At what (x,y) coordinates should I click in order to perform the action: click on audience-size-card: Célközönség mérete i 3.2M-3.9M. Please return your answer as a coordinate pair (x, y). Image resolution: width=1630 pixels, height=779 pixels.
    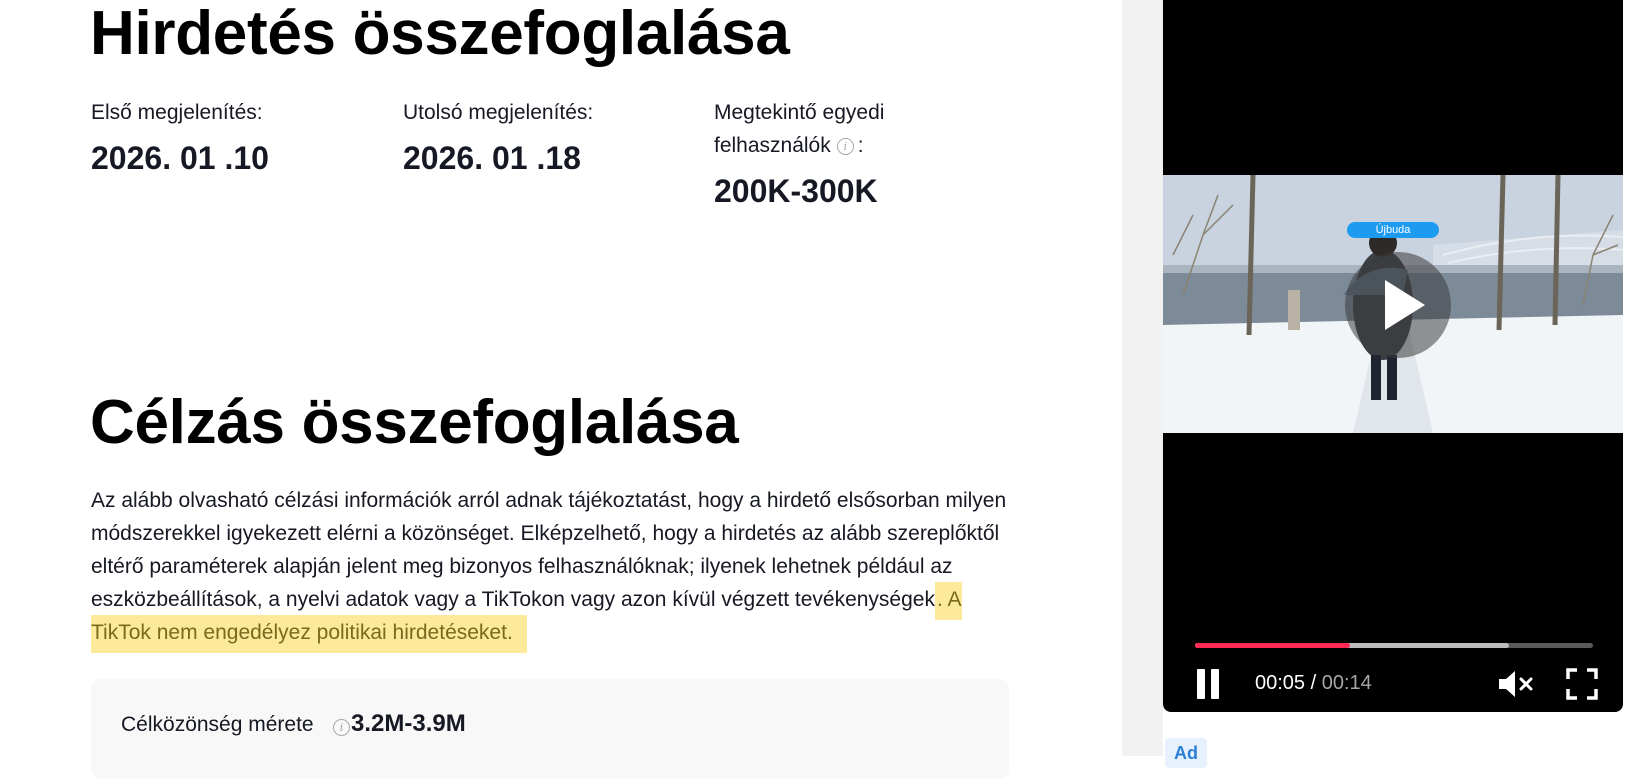
    Looking at the image, I should click on (550, 729).